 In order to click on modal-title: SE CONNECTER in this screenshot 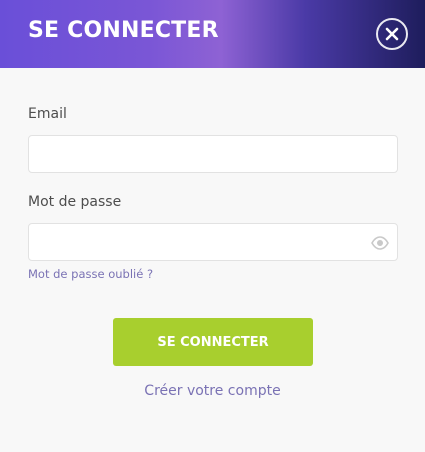, I will do `click(123, 30)`.